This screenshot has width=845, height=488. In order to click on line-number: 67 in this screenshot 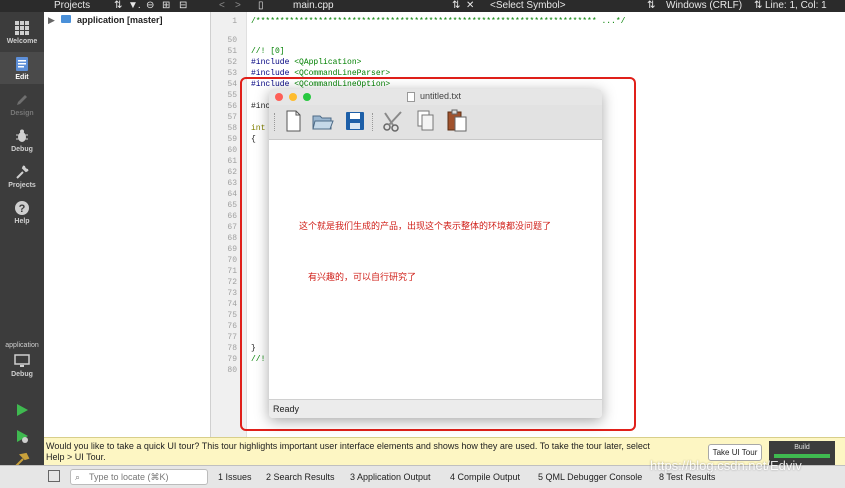, I will do `click(232, 227)`.